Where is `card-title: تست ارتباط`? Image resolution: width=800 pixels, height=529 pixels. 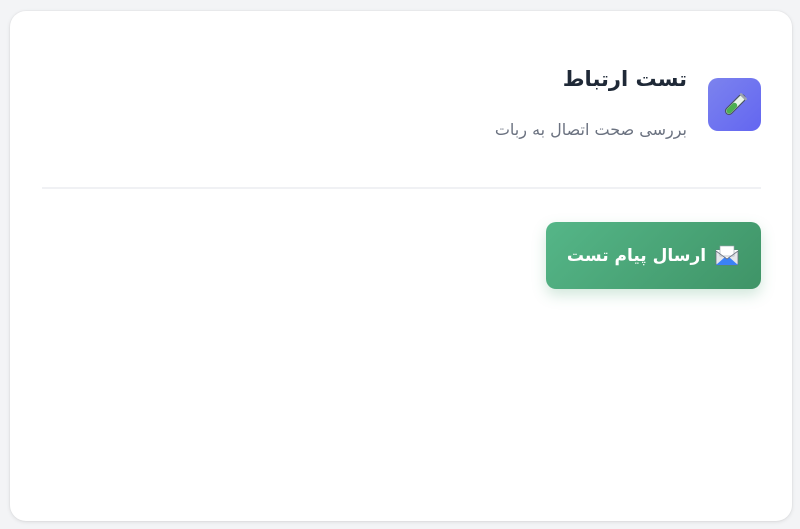 card-title: تست ارتباط is located at coordinates (624, 79).